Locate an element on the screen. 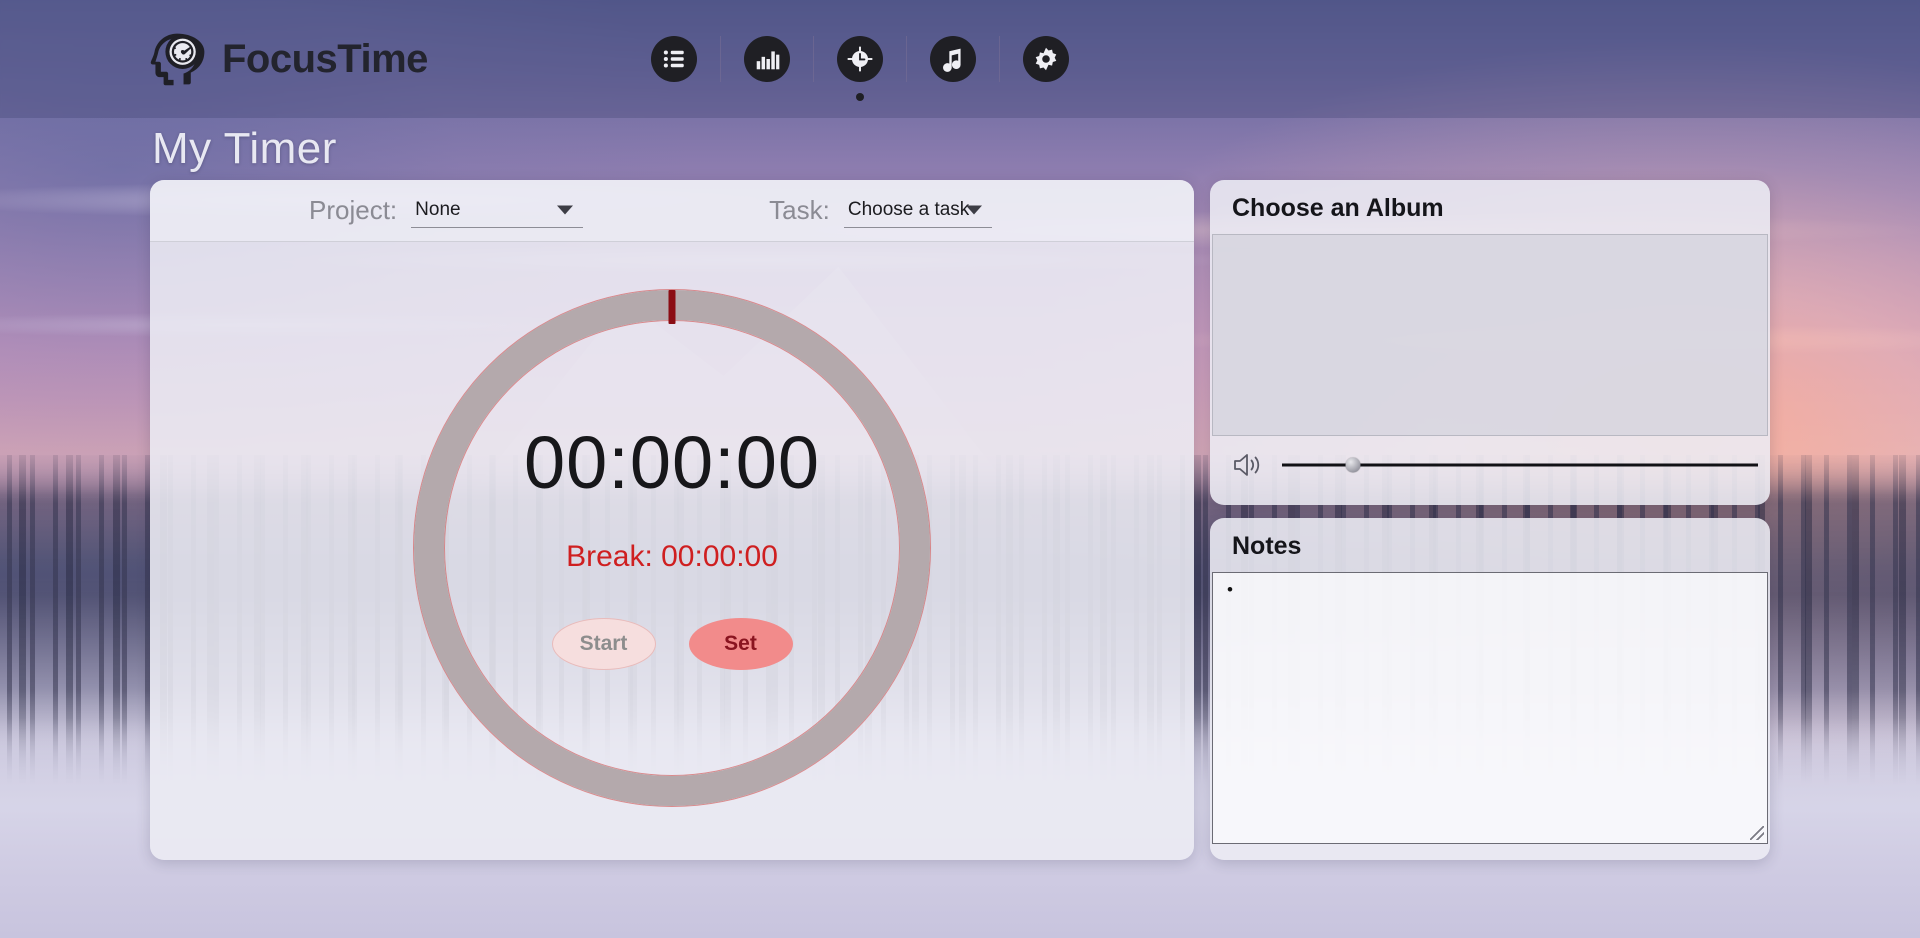  page-title: My Timer is located at coordinates (244, 148).